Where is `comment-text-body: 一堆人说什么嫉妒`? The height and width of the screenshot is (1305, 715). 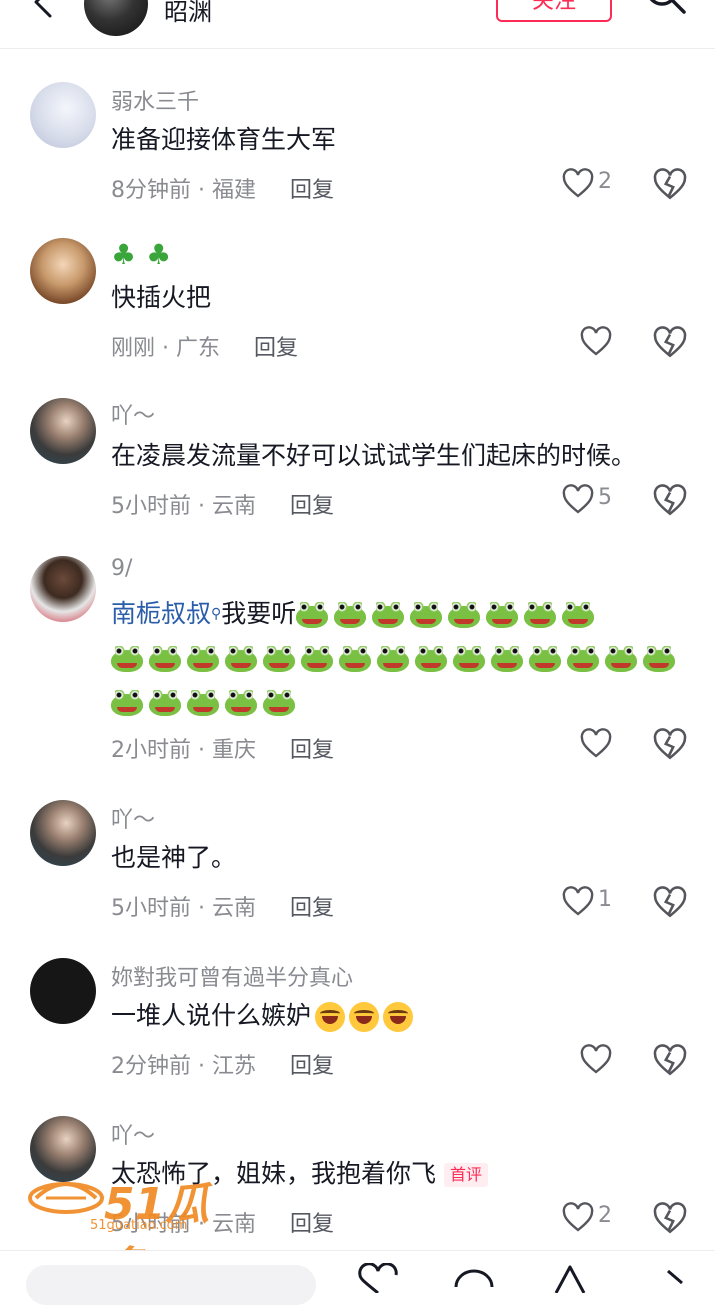 comment-text-body: 一堆人说什么嫉妒 is located at coordinates (211, 1015).